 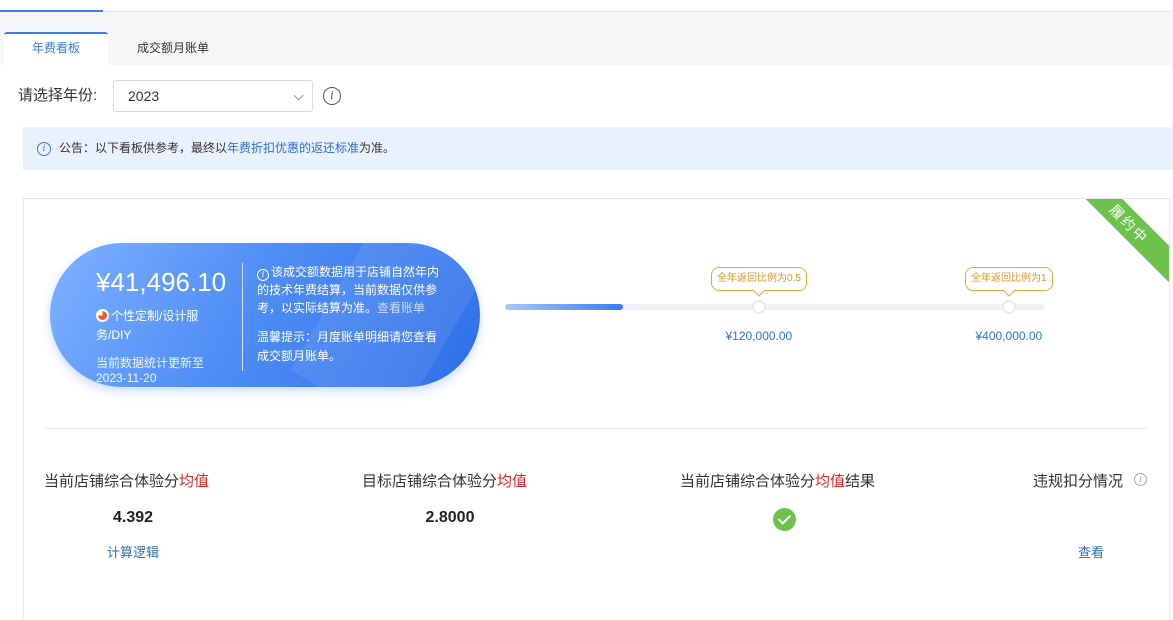 I want to click on tab-bar: 年费看板 成交额月账单, so click(x=586, y=47).